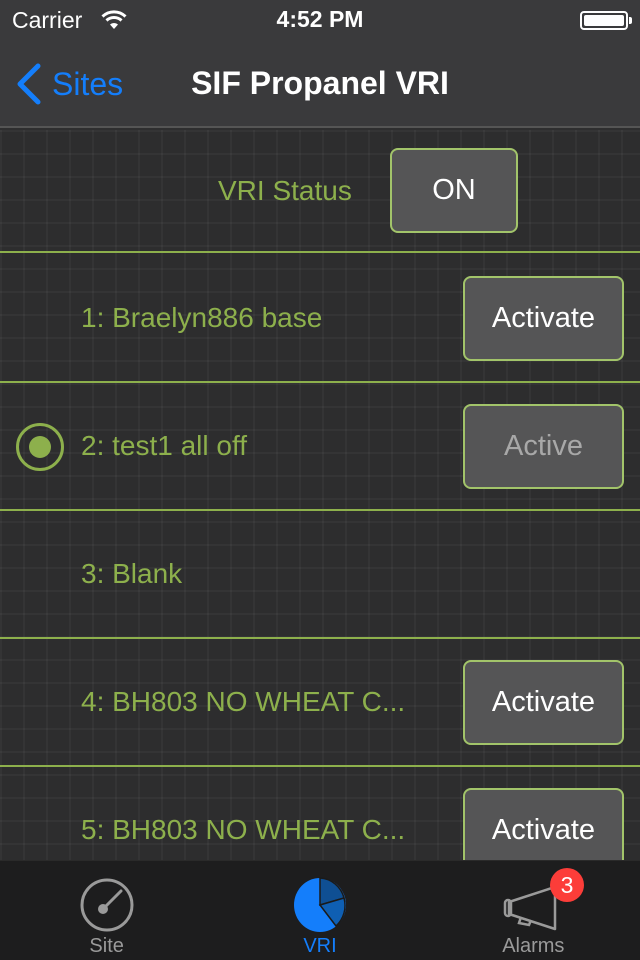  Describe the element at coordinates (533, 946) in the screenshot. I see `tab-label: Alarms` at that location.